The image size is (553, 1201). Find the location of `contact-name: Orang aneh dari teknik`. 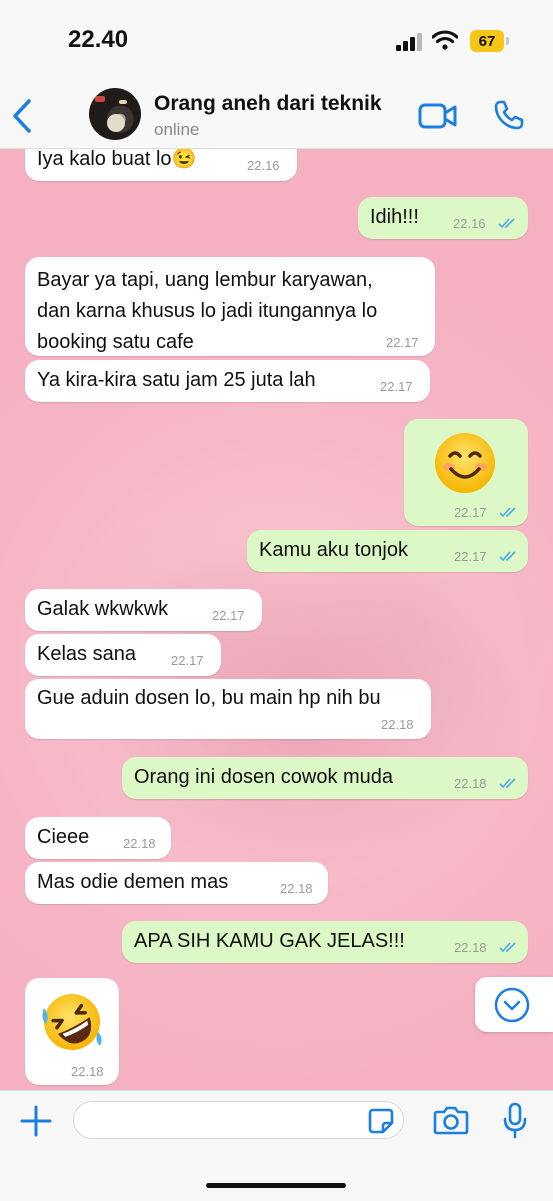

contact-name: Orang aneh dari teknik is located at coordinates (268, 104).